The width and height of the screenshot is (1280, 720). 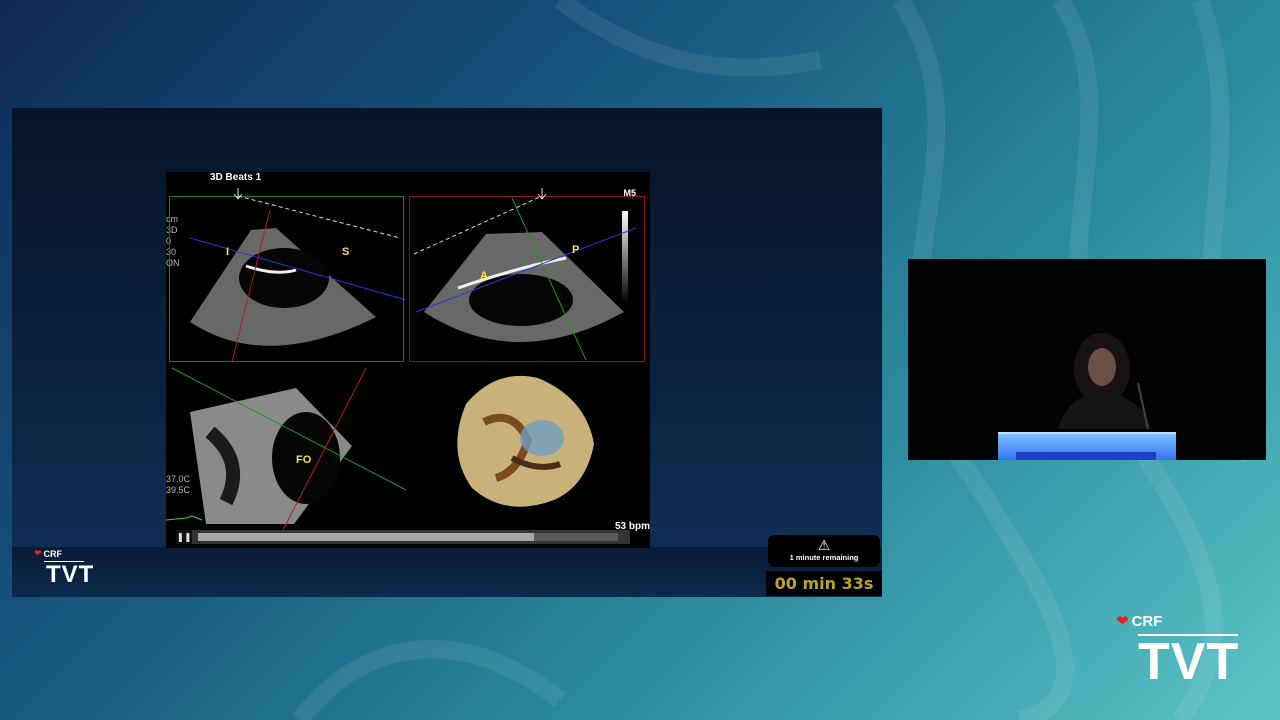 I want to click on label-a: A, so click(x=484, y=276).